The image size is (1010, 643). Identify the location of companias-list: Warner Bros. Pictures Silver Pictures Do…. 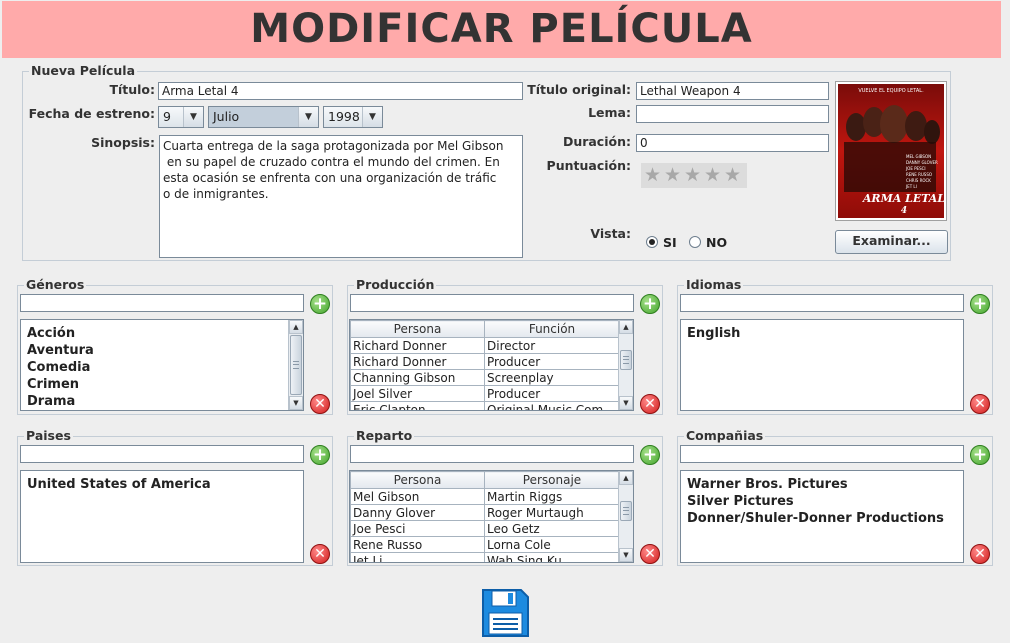
(822, 516).